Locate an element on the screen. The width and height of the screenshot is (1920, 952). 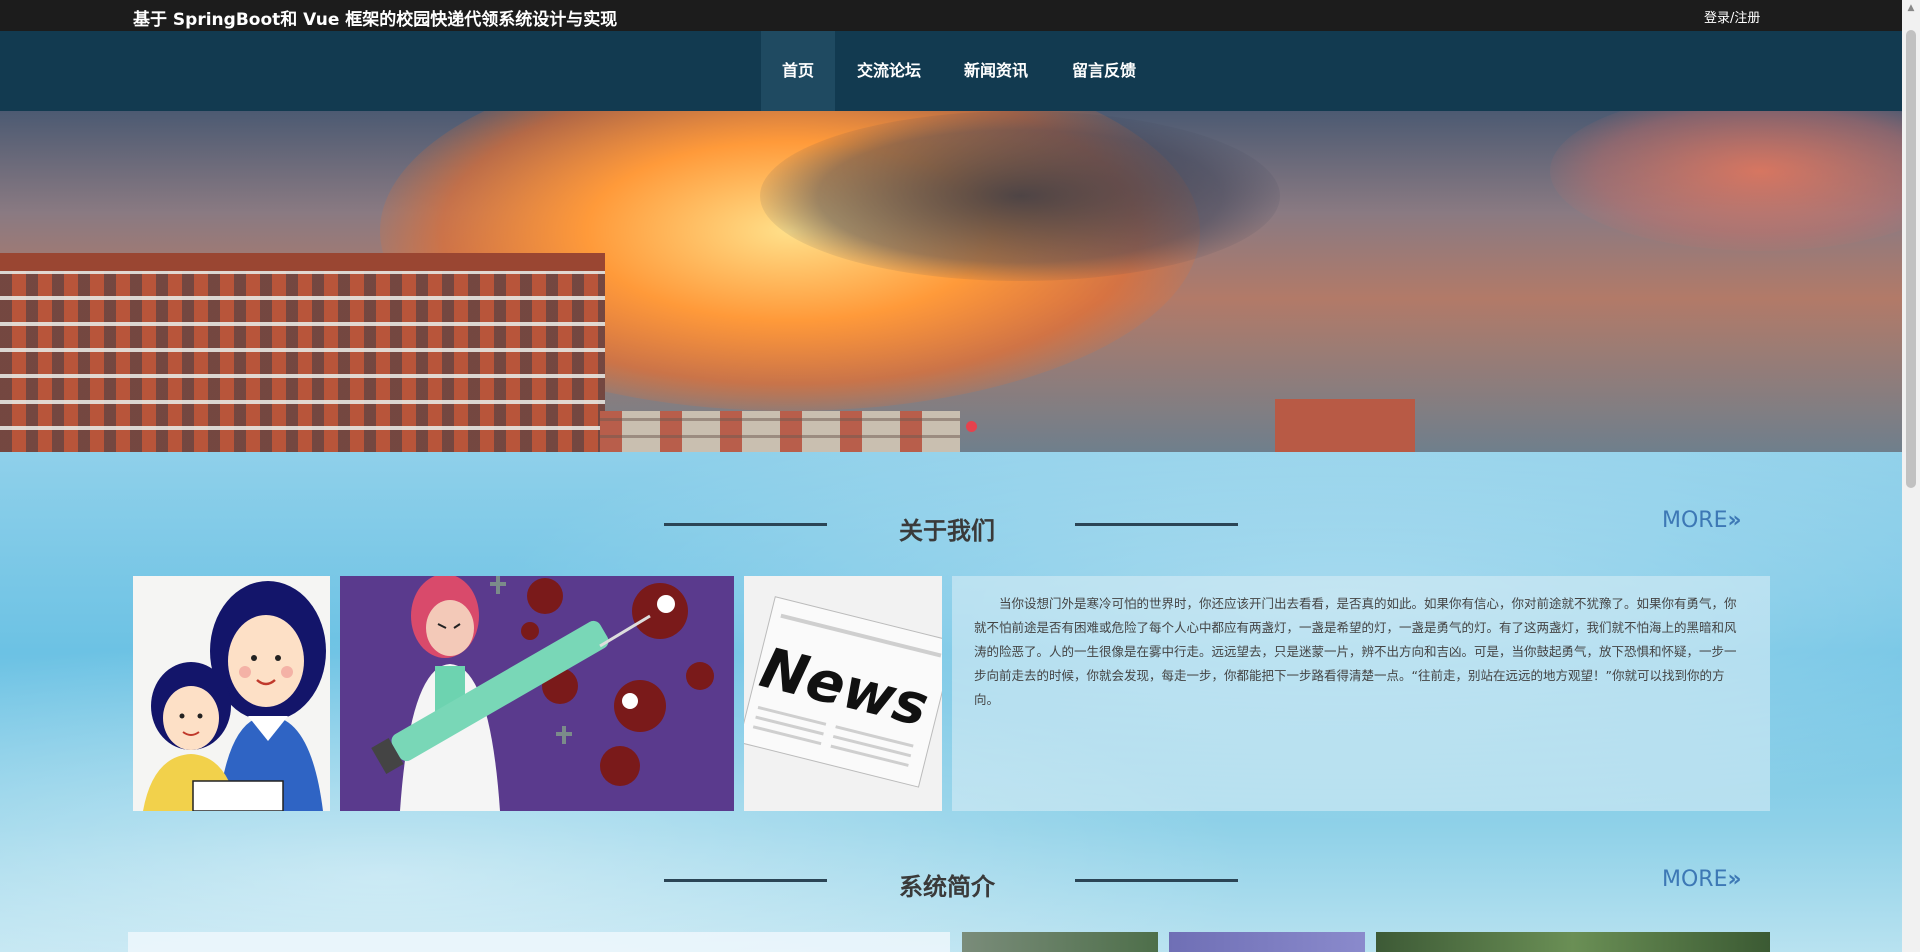
login-register-link: 登录/注册 is located at coordinates (1732, 16).